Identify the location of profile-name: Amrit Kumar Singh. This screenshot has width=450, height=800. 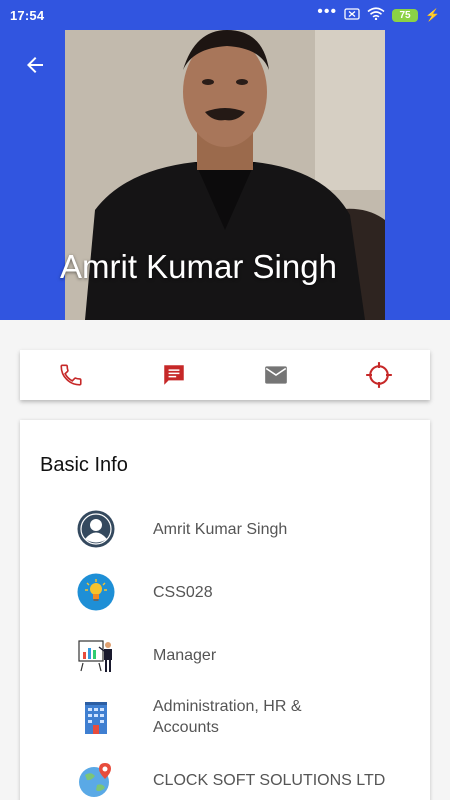
(198, 266).